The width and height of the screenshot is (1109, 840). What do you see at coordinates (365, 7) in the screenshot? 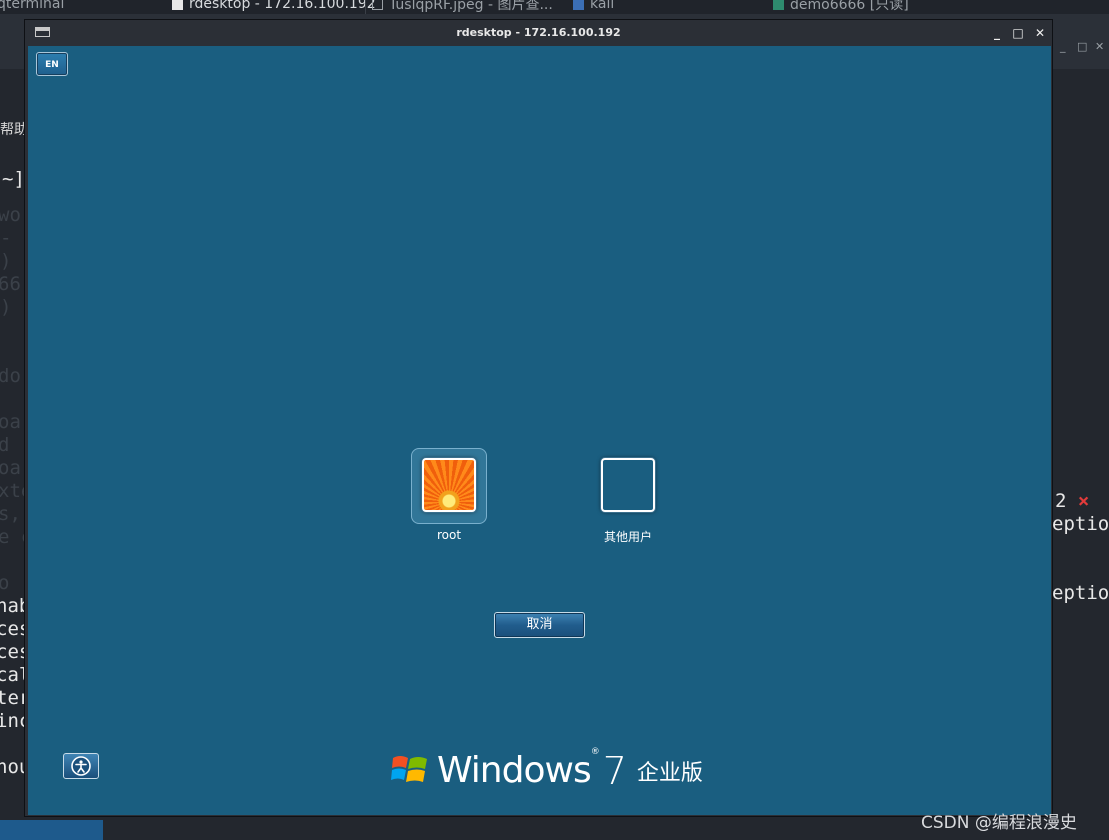
I see `divider` at bounding box center [365, 7].